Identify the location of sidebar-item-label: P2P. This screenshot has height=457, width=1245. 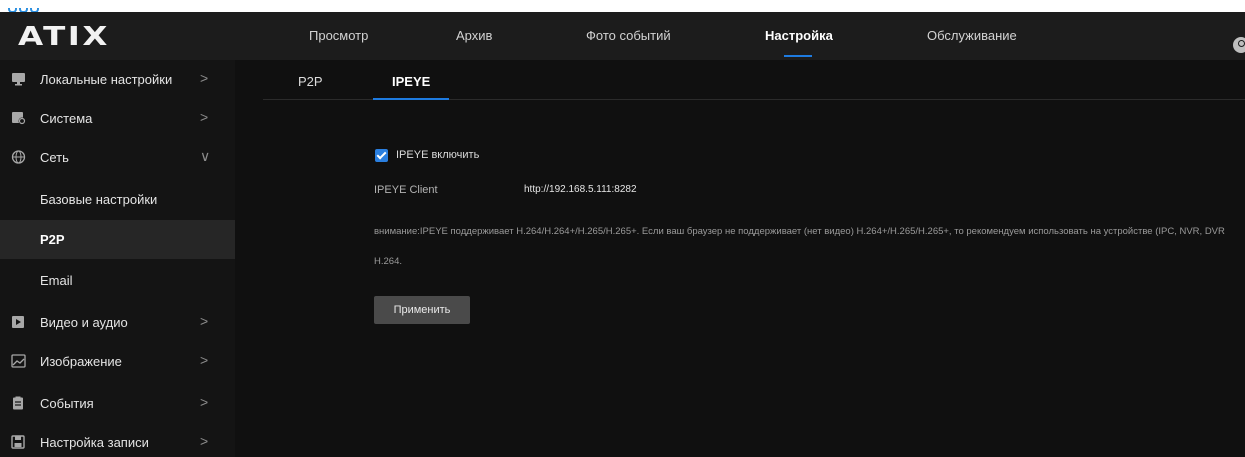
(52, 239).